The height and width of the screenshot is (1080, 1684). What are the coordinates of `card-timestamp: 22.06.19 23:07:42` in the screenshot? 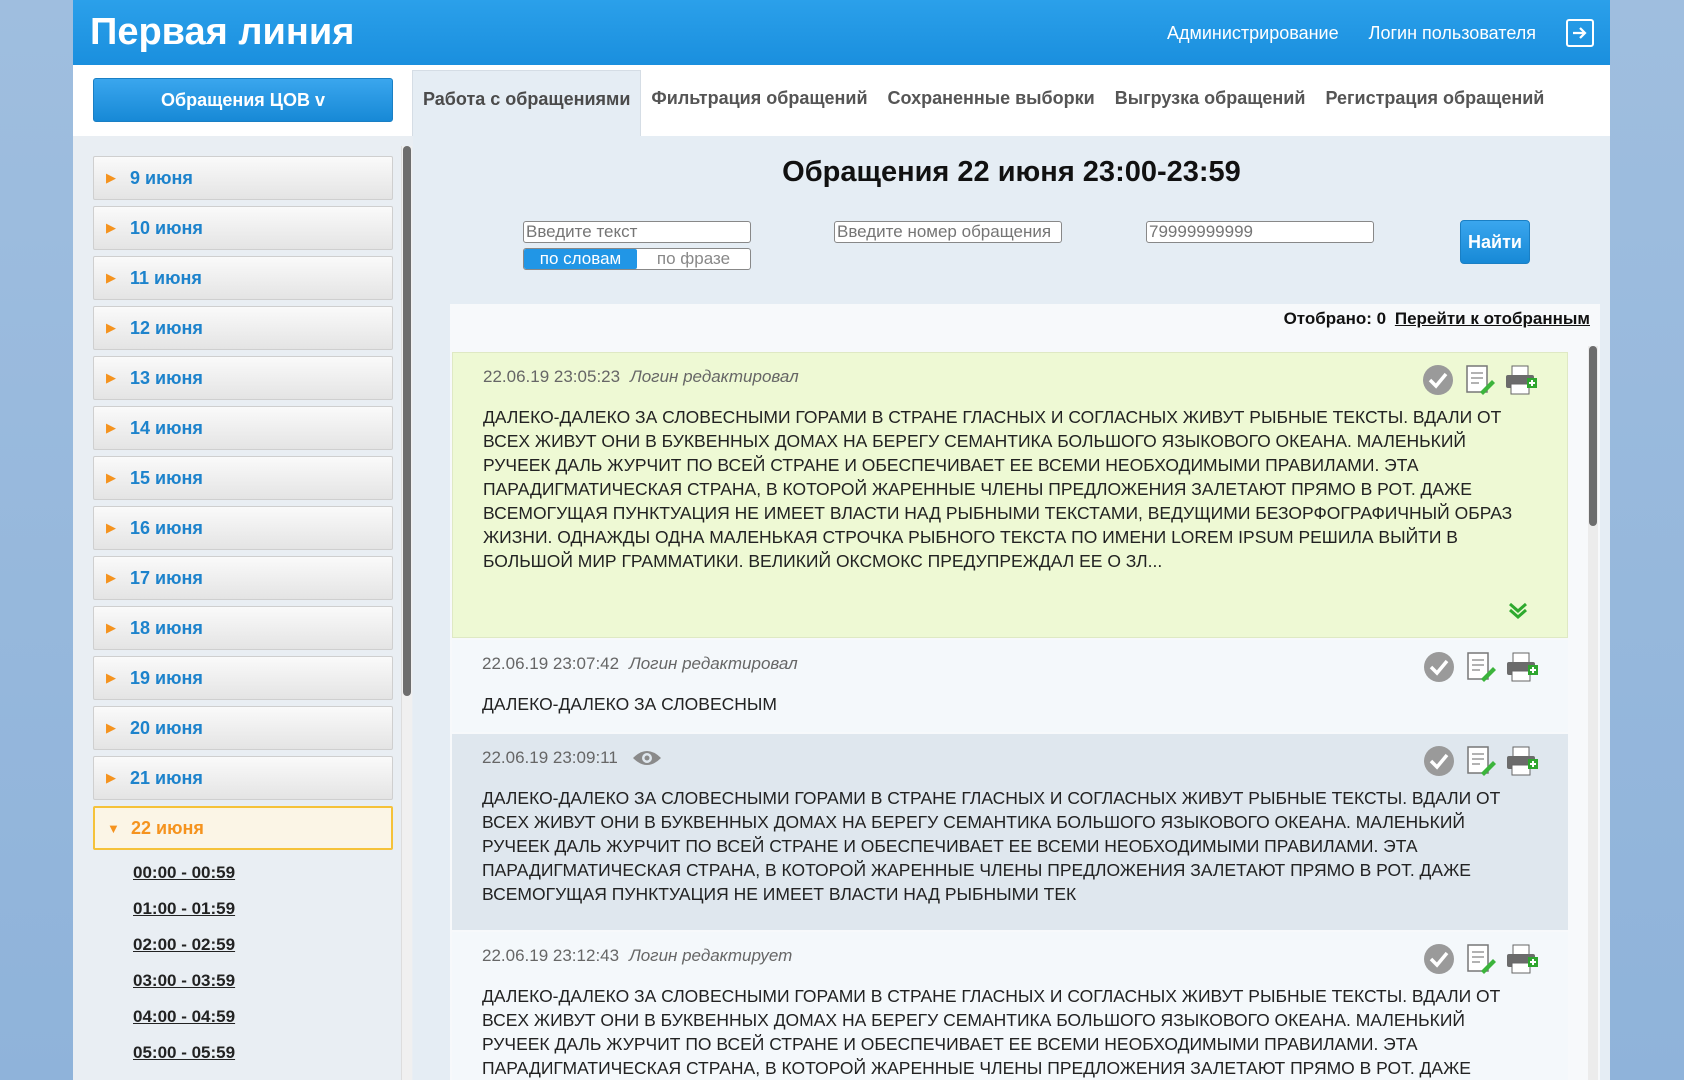 It's located at (551, 663).